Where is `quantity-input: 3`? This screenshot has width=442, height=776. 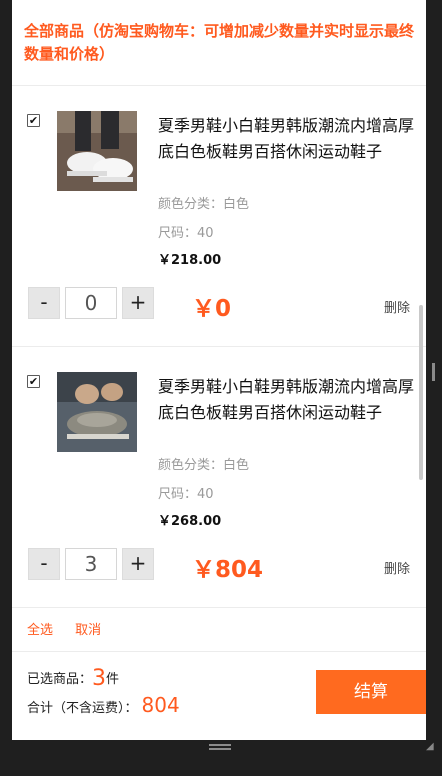
quantity-input: 3 is located at coordinates (91, 564).